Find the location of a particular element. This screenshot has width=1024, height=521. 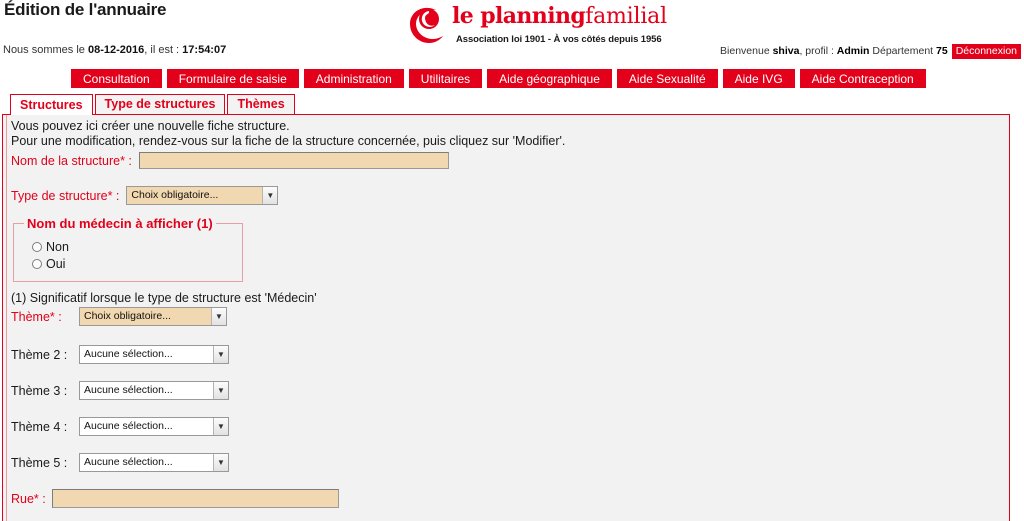

theme-3-label: Thème 3 : is located at coordinates (39, 390).